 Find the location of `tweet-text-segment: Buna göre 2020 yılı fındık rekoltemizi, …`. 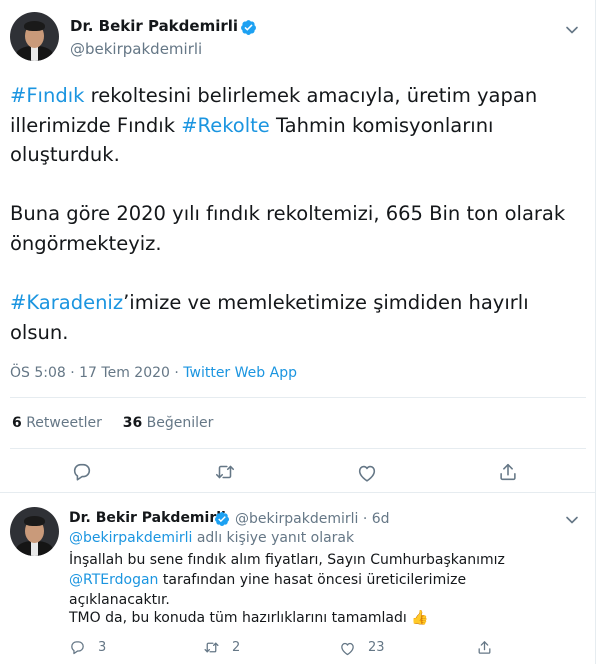

tweet-text-segment: Buna göre 2020 yılı fındık rekoltemizi, … is located at coordinates (288, 228).